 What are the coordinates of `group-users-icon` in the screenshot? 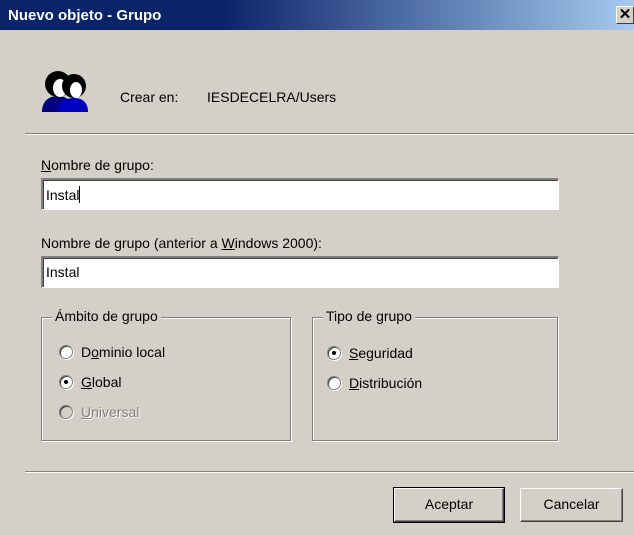 It's located at (65, 91).